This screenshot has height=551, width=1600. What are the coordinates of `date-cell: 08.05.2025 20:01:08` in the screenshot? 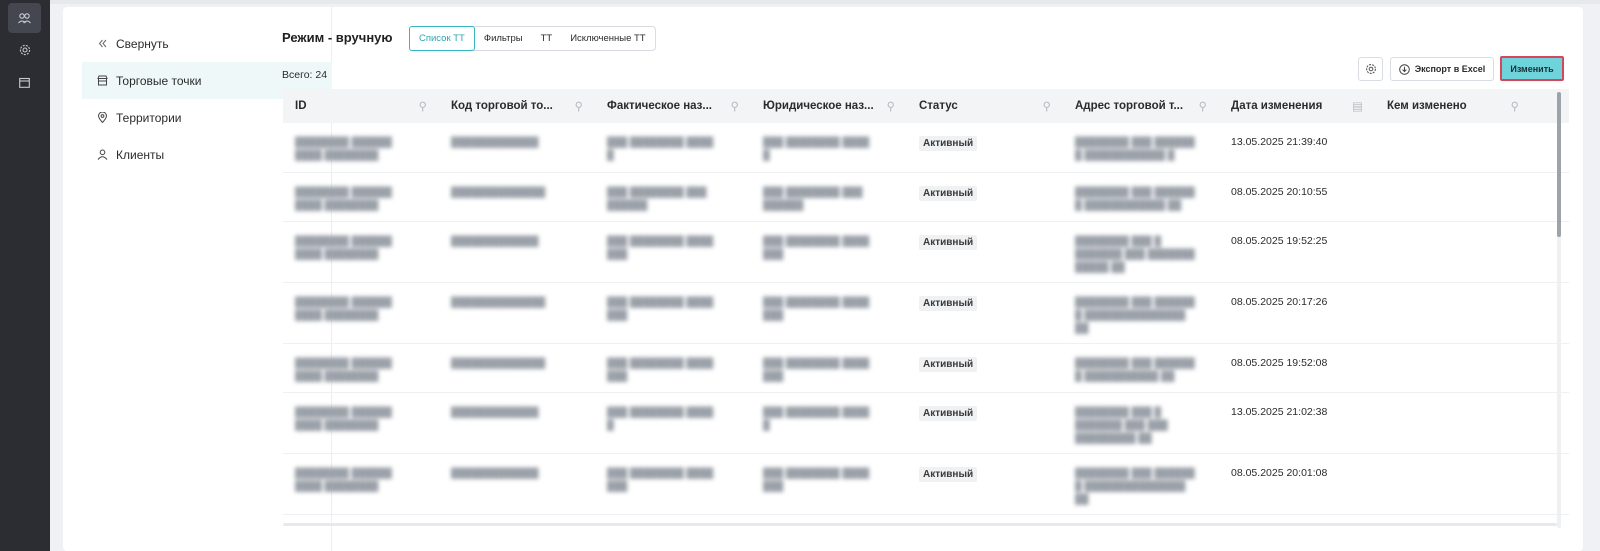 It's located at (1279, 473).